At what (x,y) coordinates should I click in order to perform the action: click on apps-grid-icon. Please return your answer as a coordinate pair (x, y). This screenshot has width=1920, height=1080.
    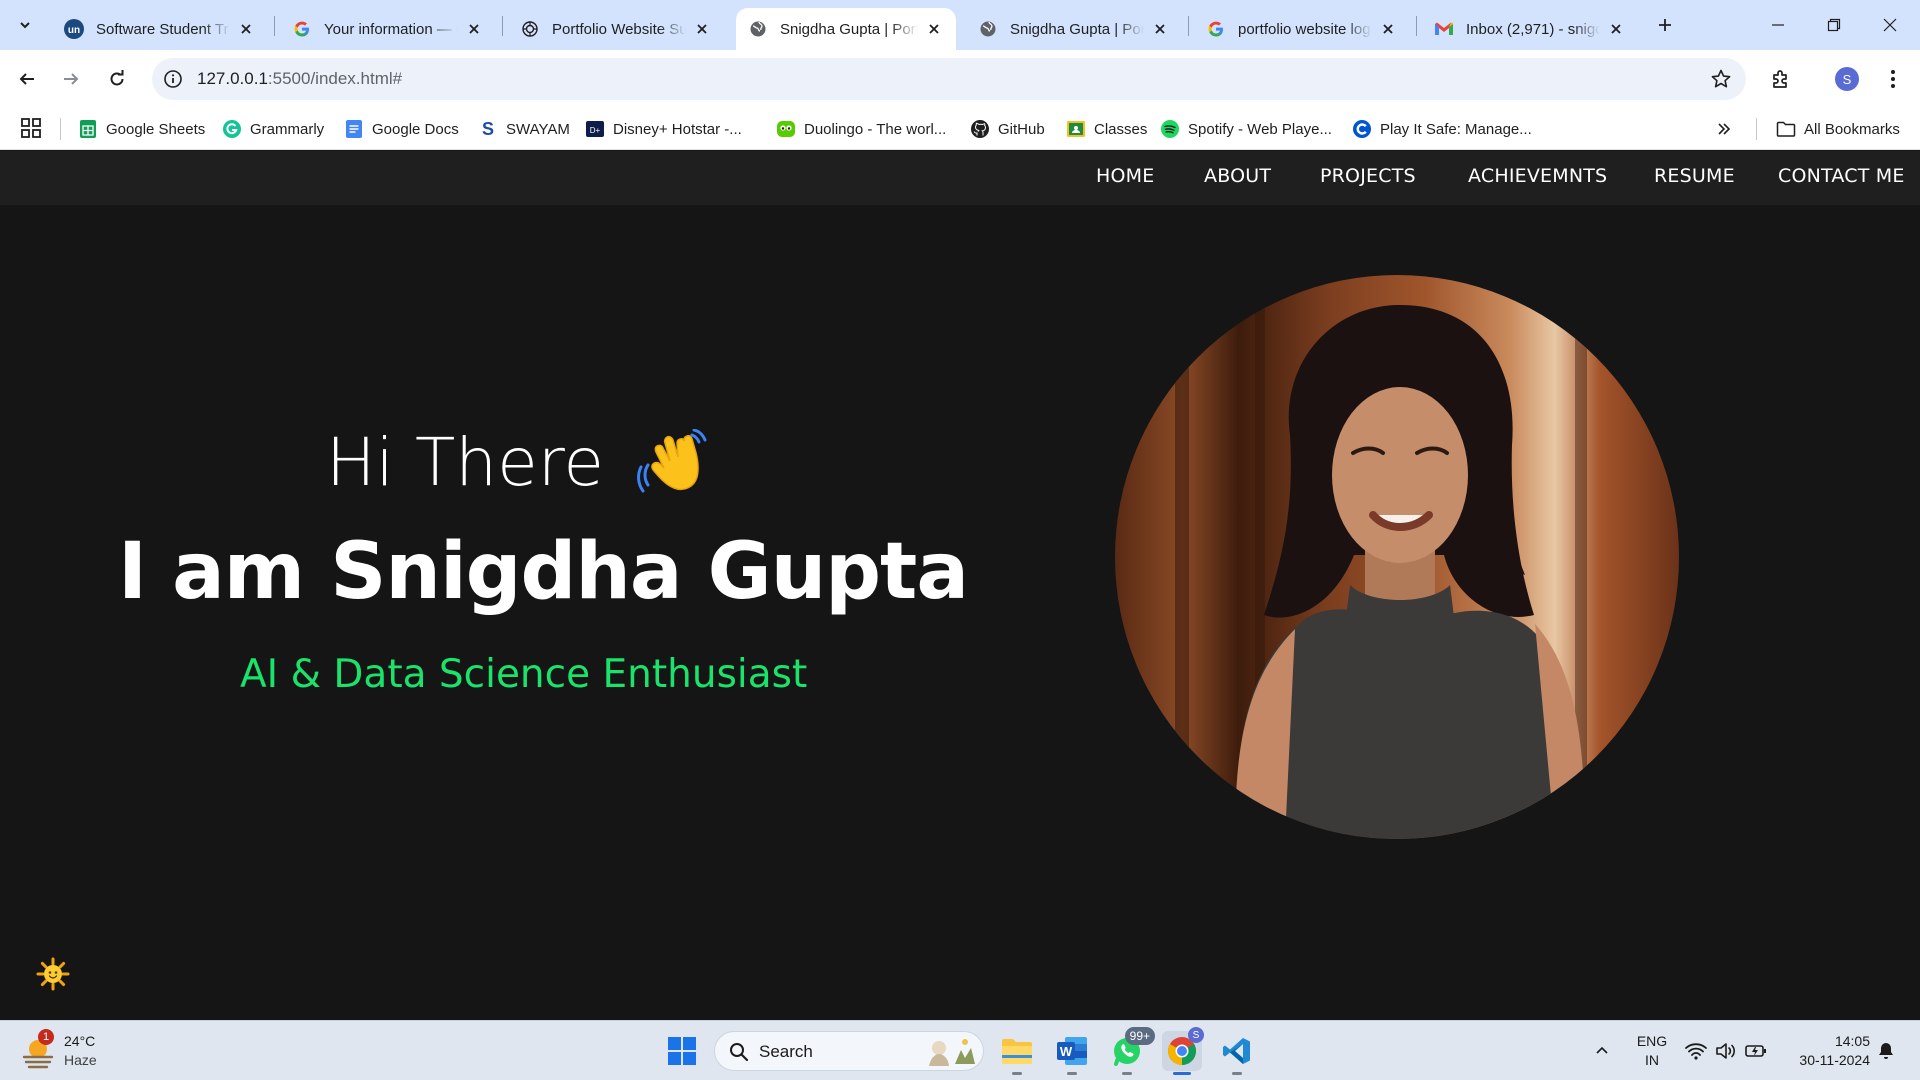
    Looking at the image, I should click on (32, 129).